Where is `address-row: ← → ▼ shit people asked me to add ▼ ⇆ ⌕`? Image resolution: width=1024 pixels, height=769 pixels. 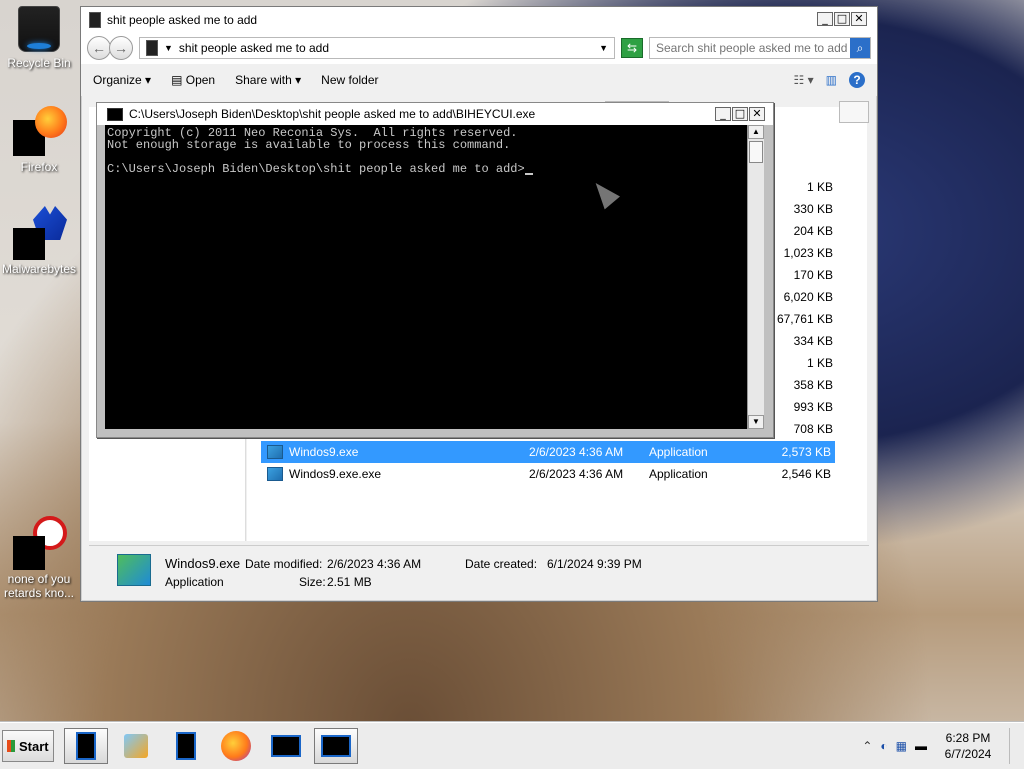
address-row: ← → ▼ shit people asked me to add ▼ ⇆ ⌕ is located at coordinates (479, 48).